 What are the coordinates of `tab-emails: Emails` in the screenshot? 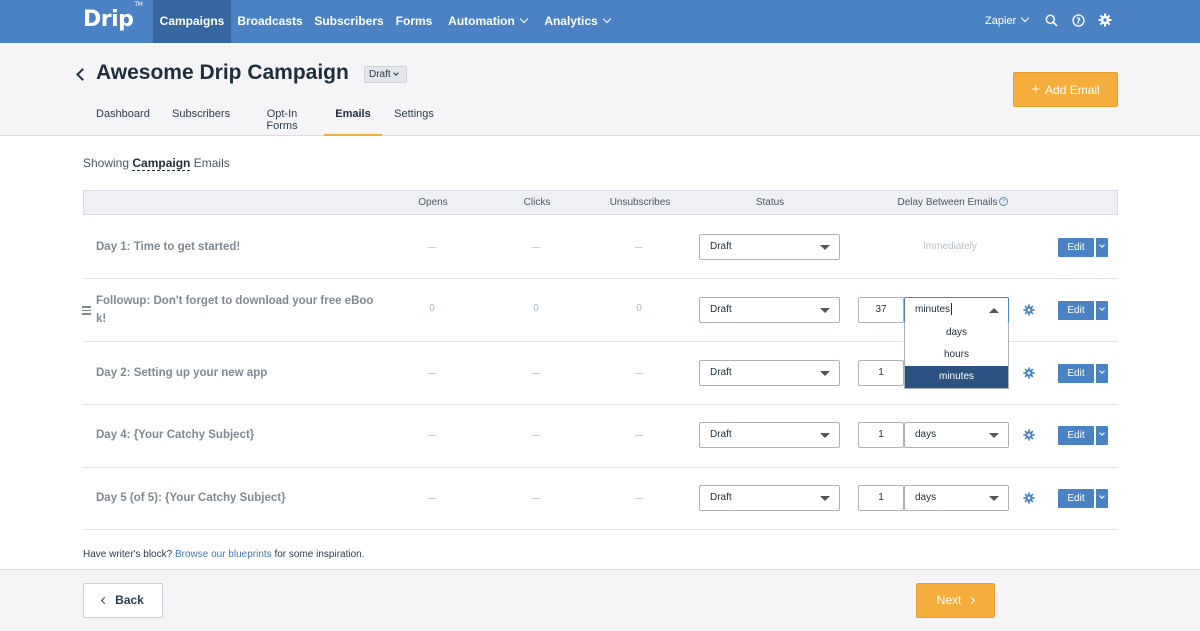 It's located at (353, 122).